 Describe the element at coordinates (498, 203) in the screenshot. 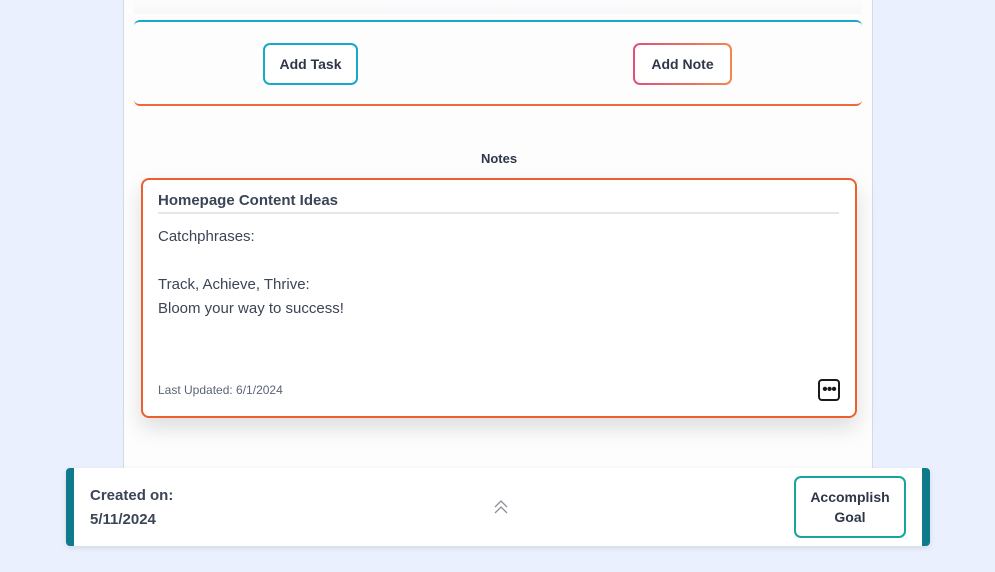

I see `note-title: Homepage Content Ideas` at that location.